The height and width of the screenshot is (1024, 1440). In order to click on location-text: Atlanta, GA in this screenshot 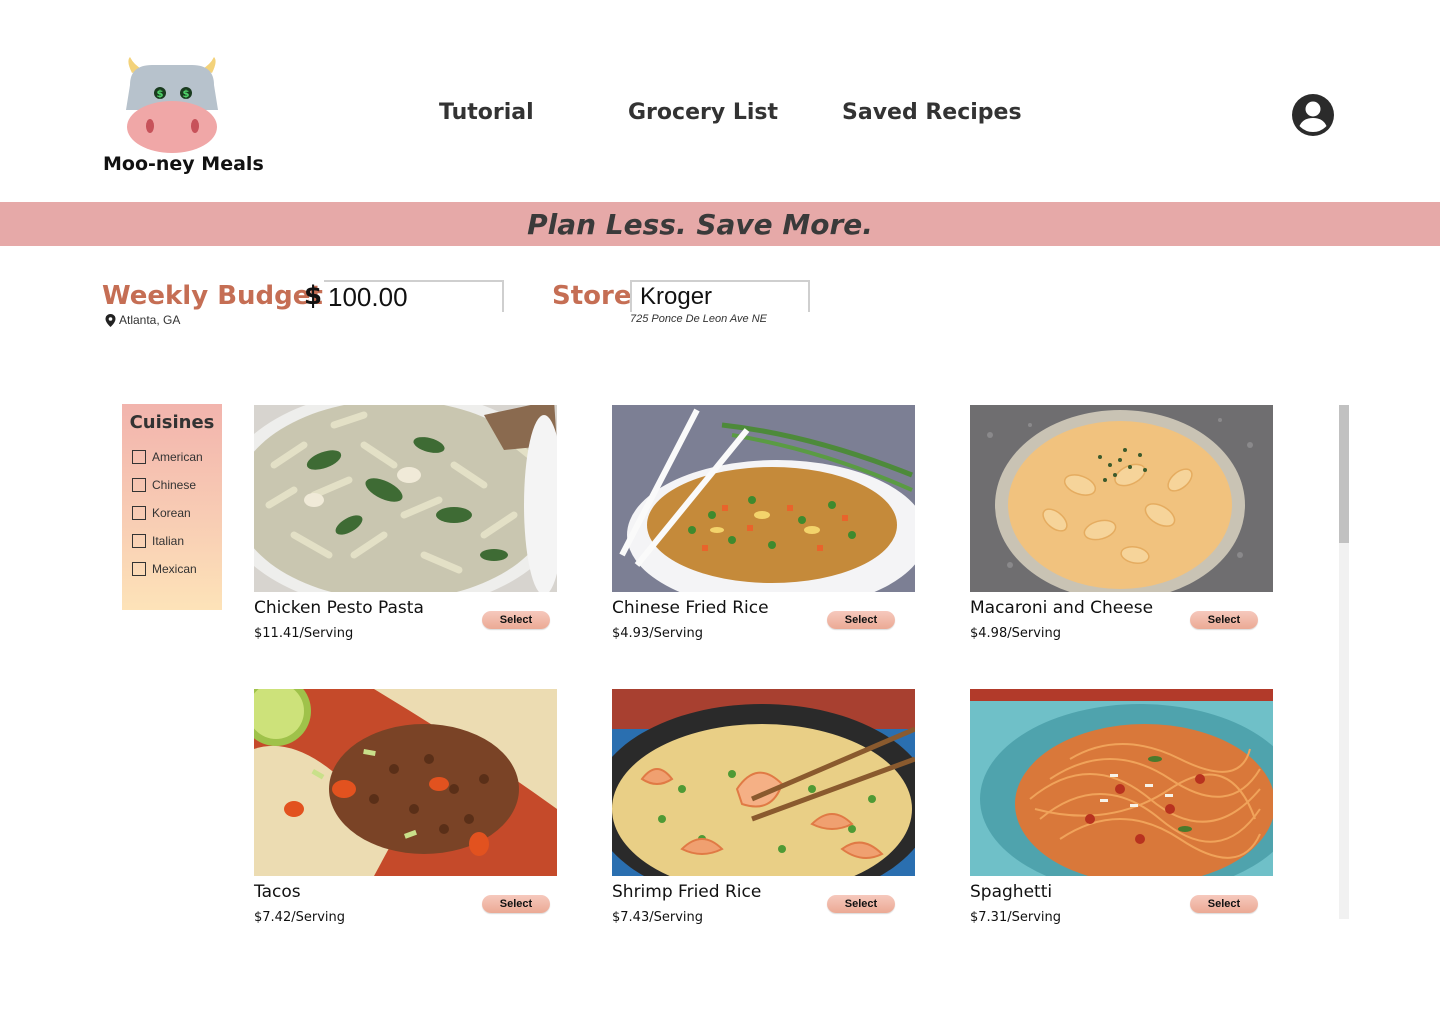, I will do `click(150, 320)`.